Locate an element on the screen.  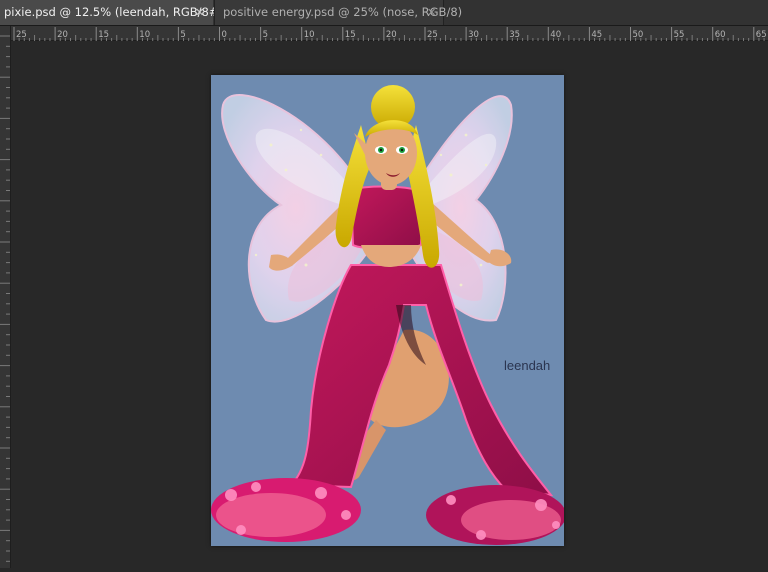
flower-clusters is located at coordinates (387, 511).